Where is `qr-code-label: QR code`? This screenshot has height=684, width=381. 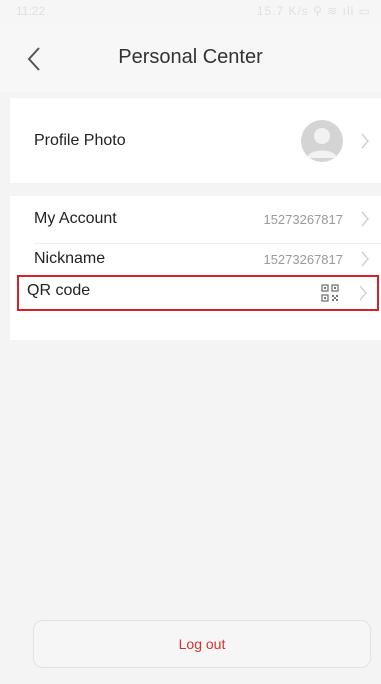 qr-code-label: QR code is located at coordinates (59, 290).